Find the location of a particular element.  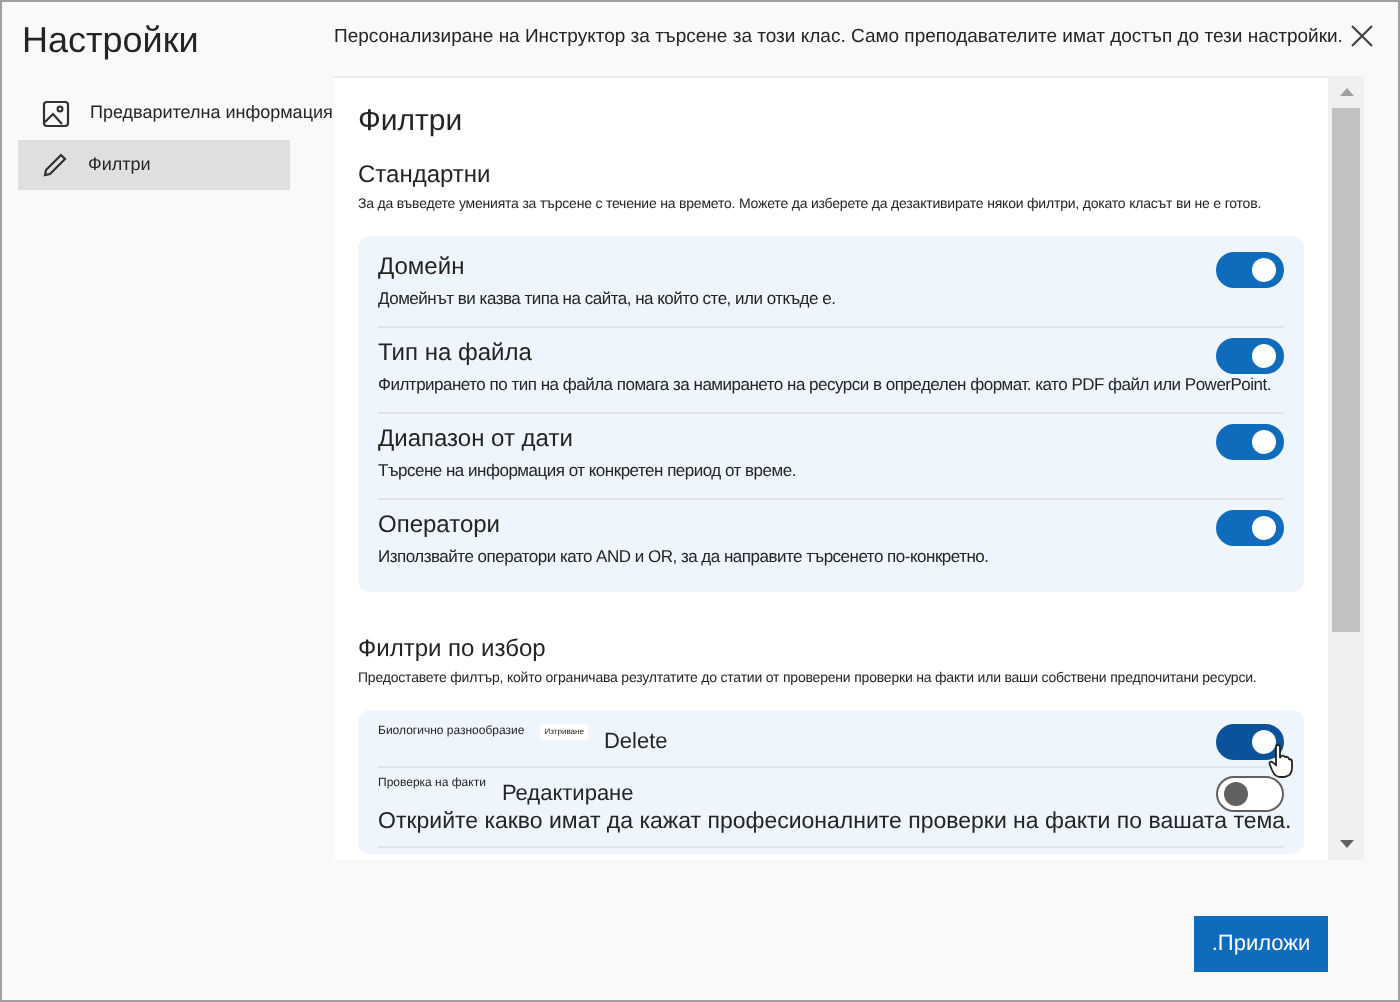

filter-title: Оператори is located at coordinates (439, 525).